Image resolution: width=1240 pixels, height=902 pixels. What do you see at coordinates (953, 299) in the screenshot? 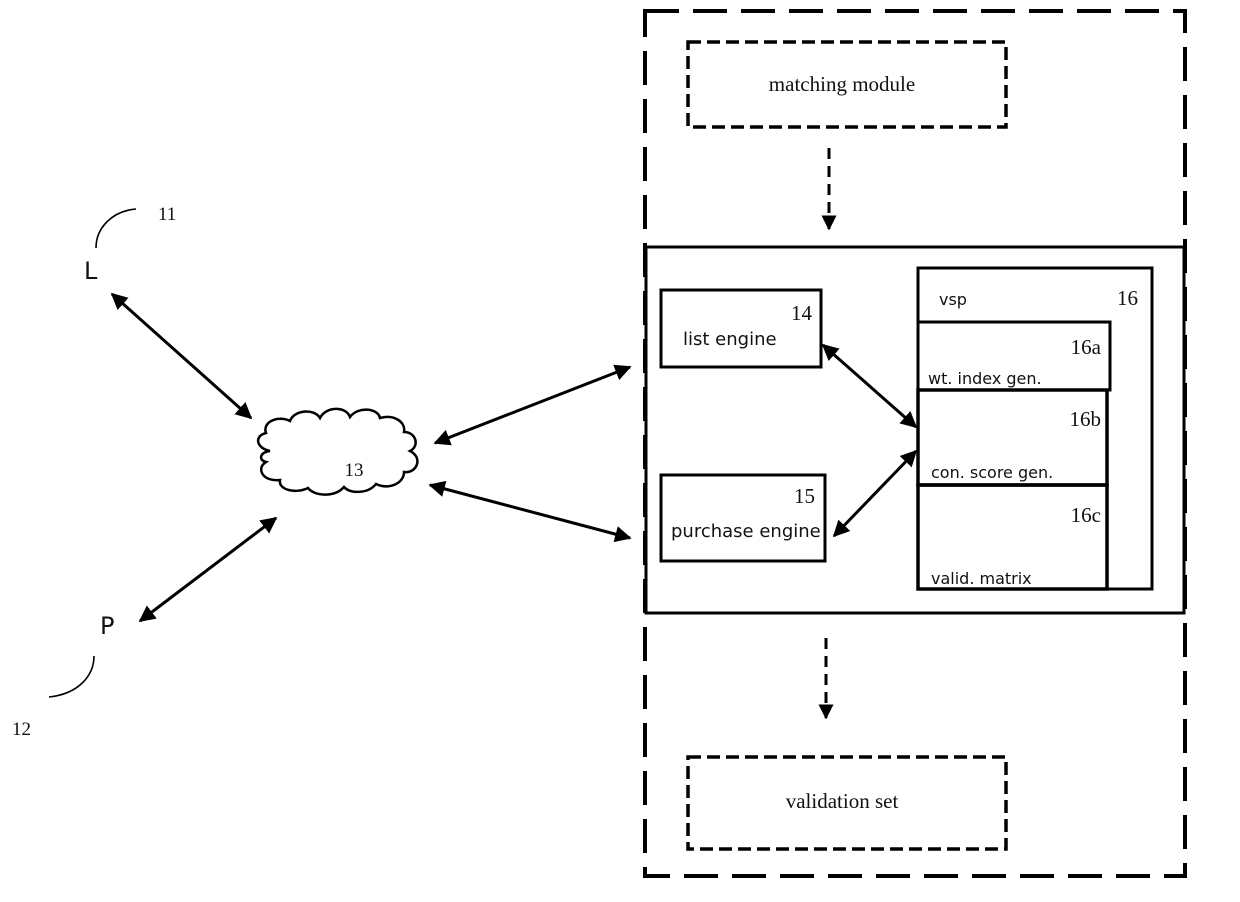
I see `vsp-label: vsp` at bounding box center [953, 299].